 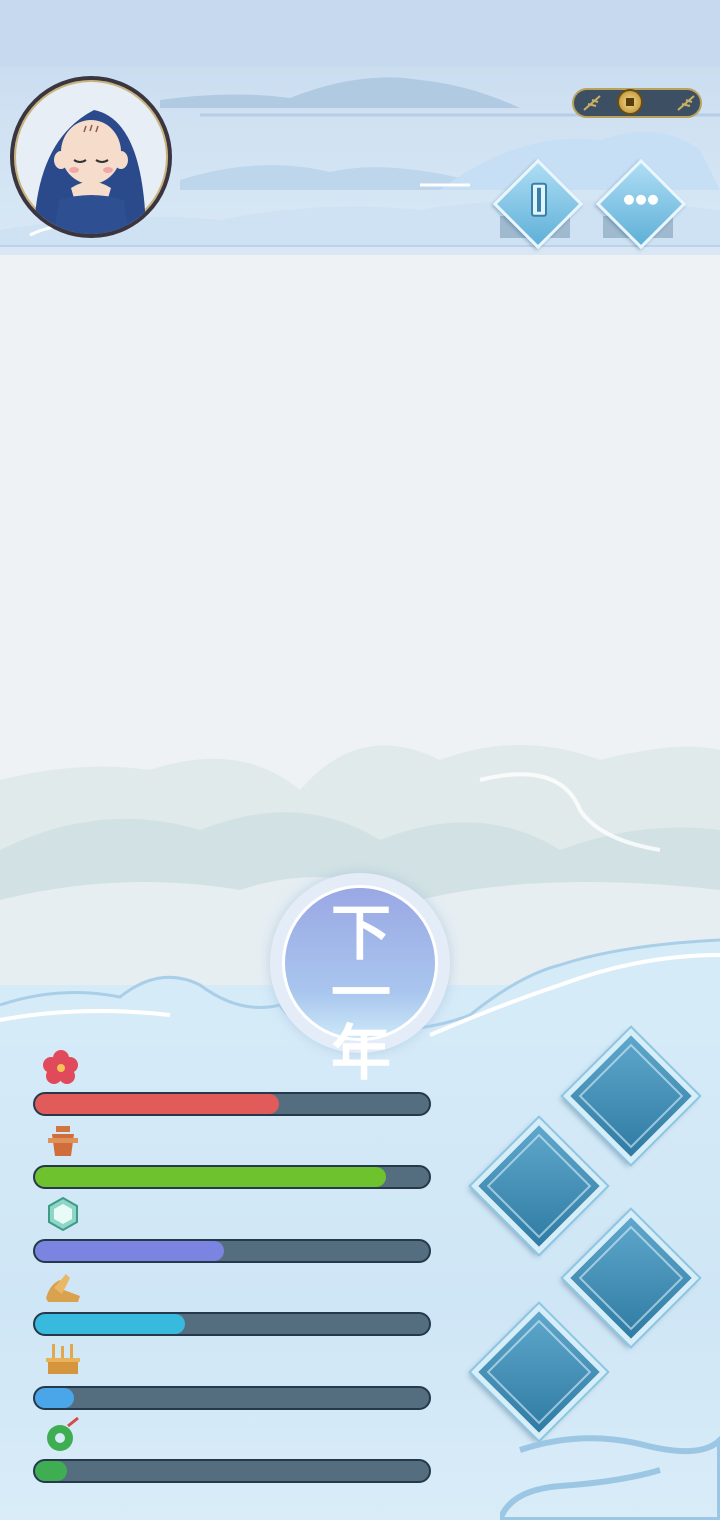 I want to click on monk-avatar-icon, so click(x=90, y=172).